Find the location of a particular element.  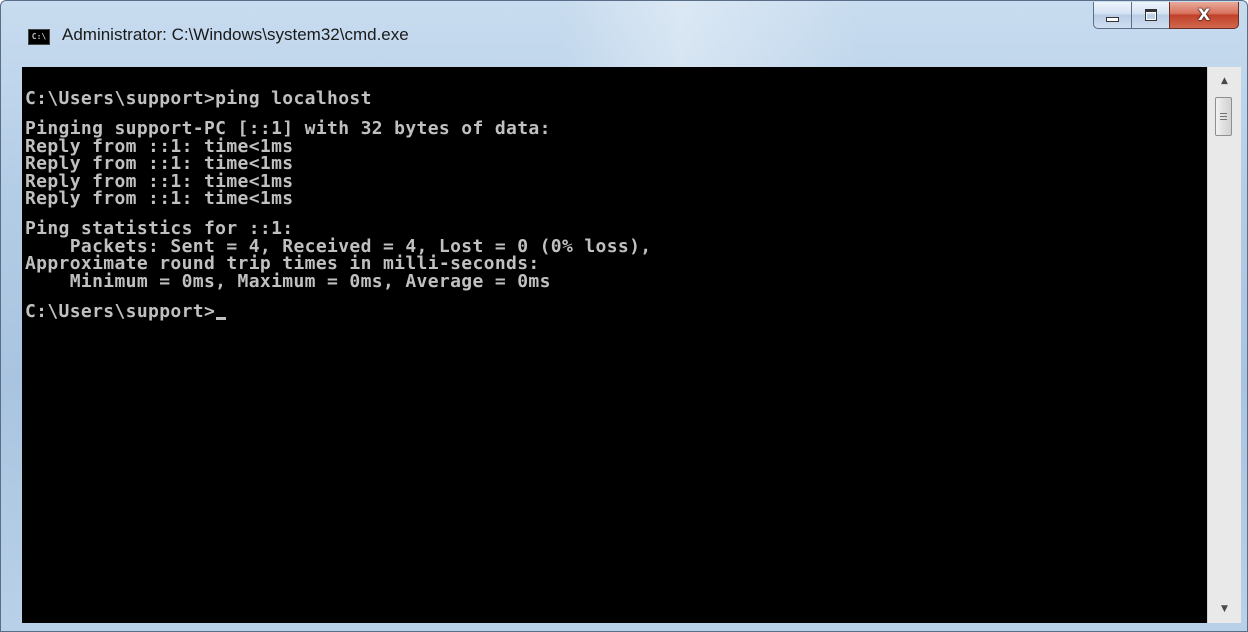

console-line: Ping statistics for ::1: is located at coordinates (159, 228).